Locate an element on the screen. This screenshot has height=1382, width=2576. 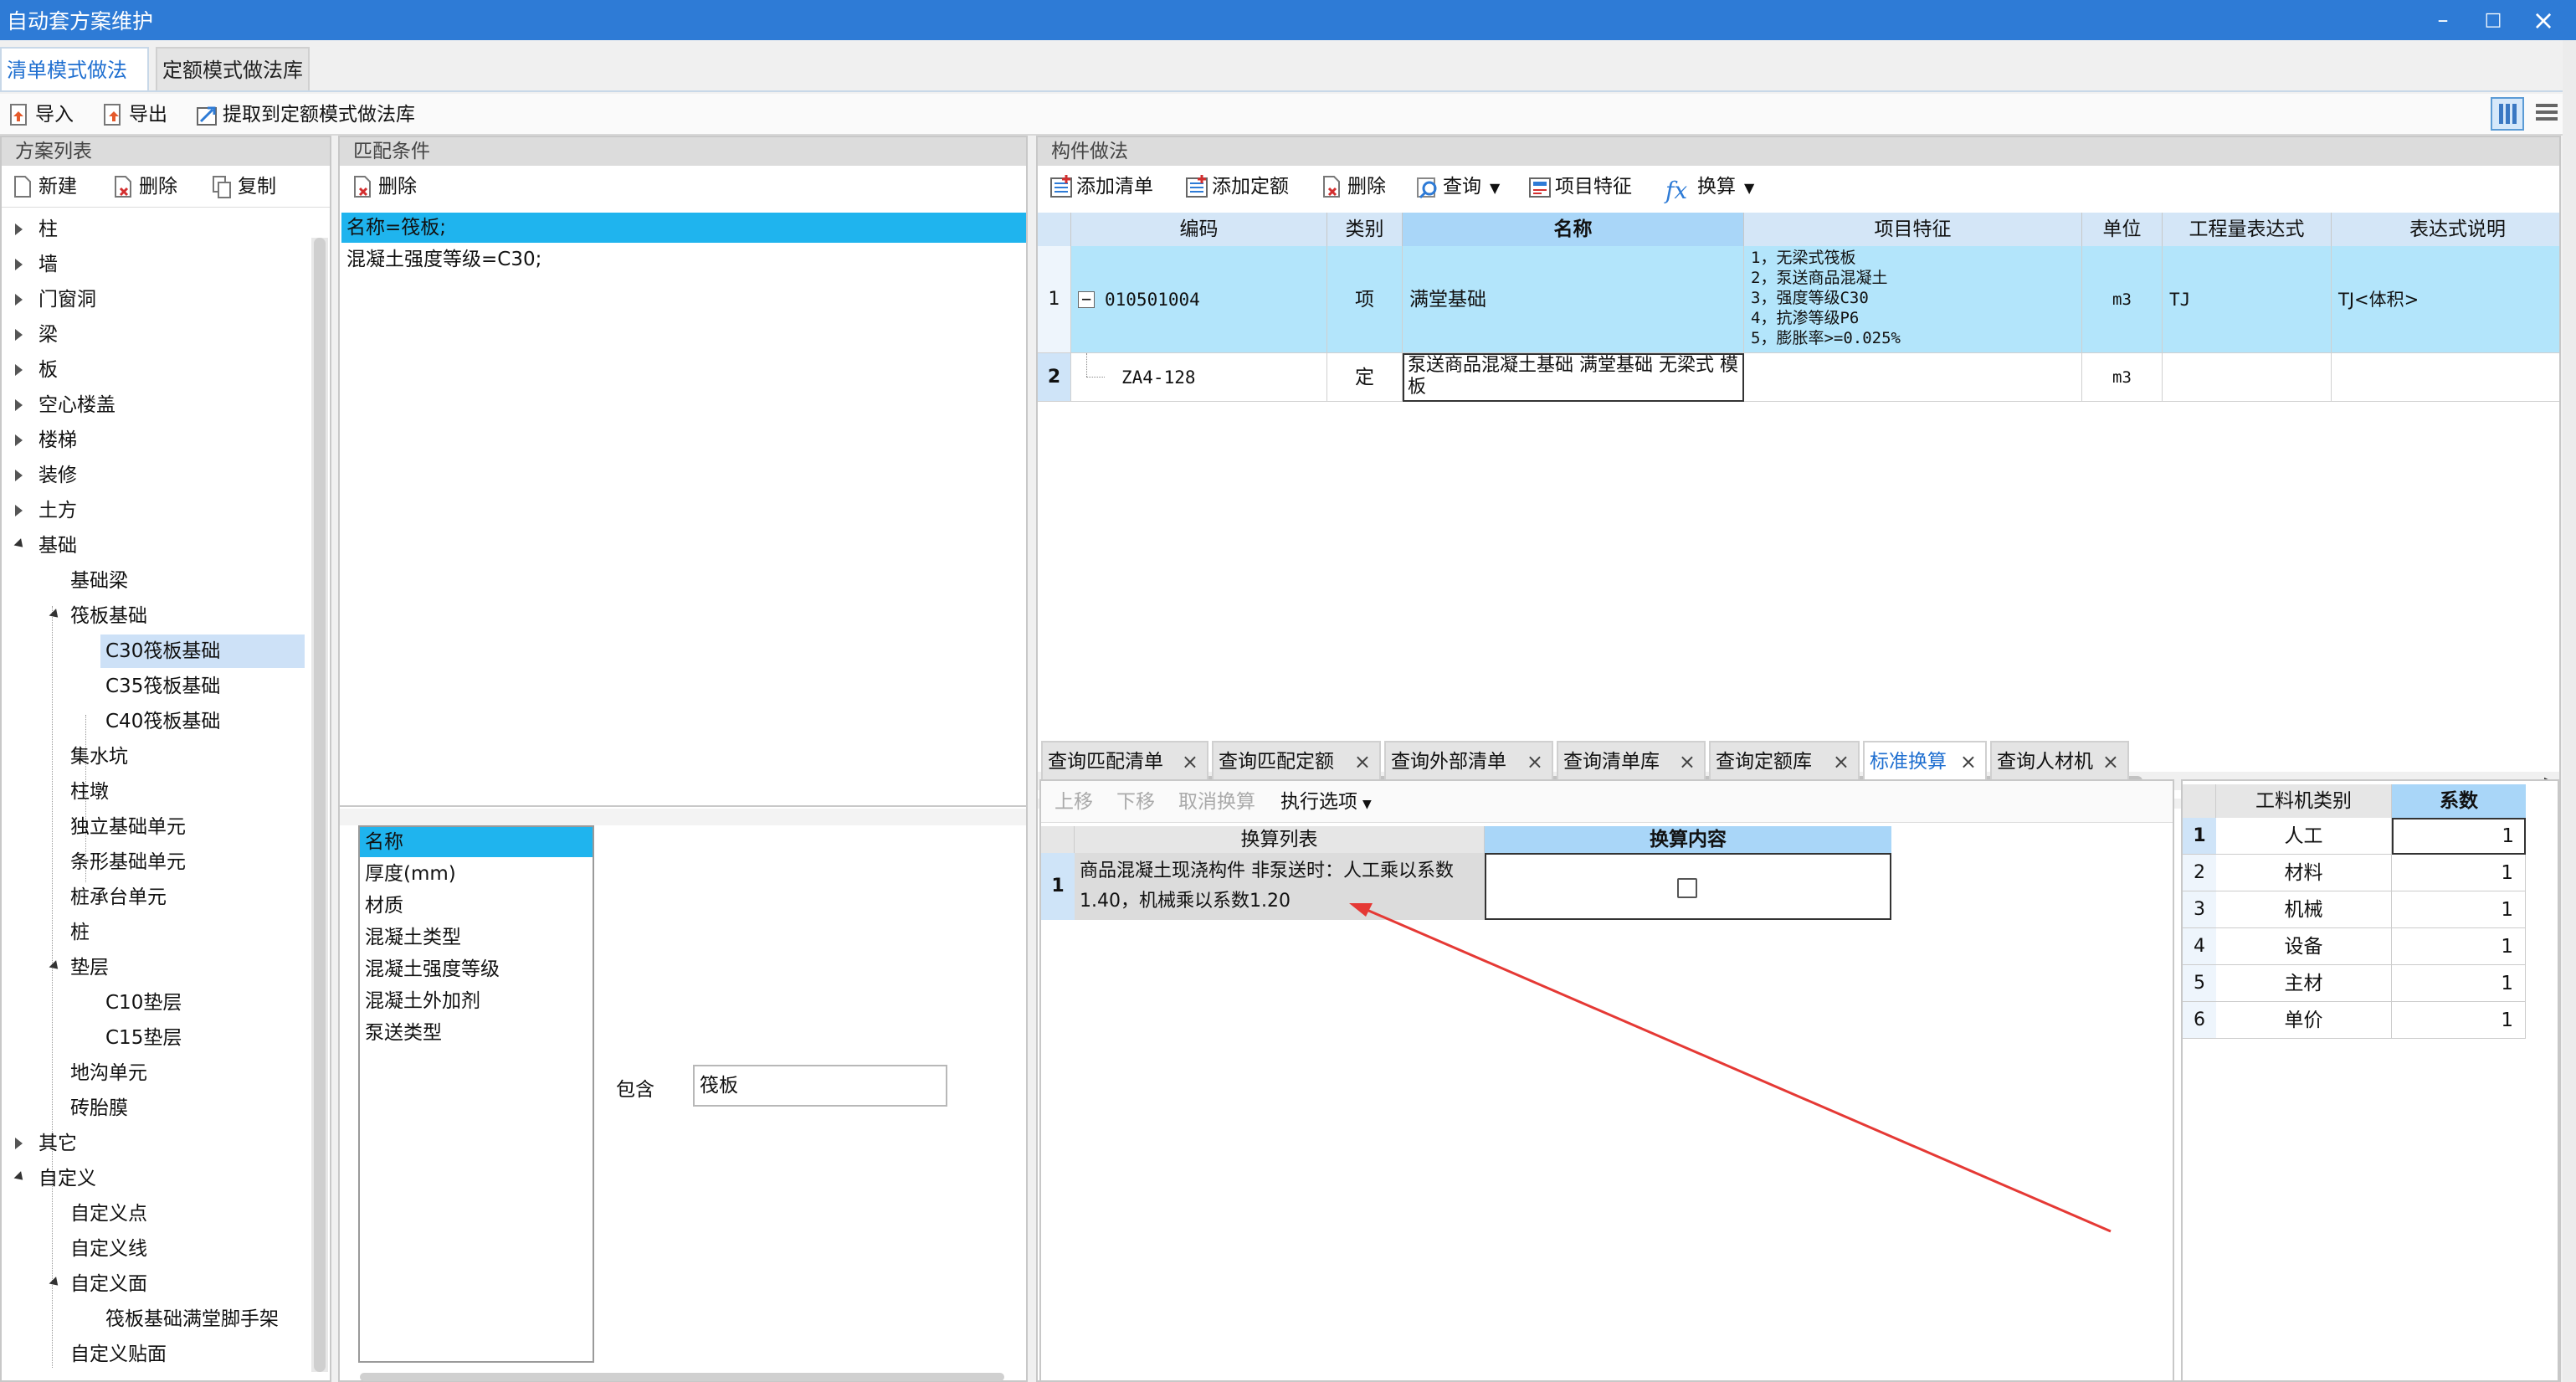
cell-category: 材料 is located at coordinates (2304, 873).